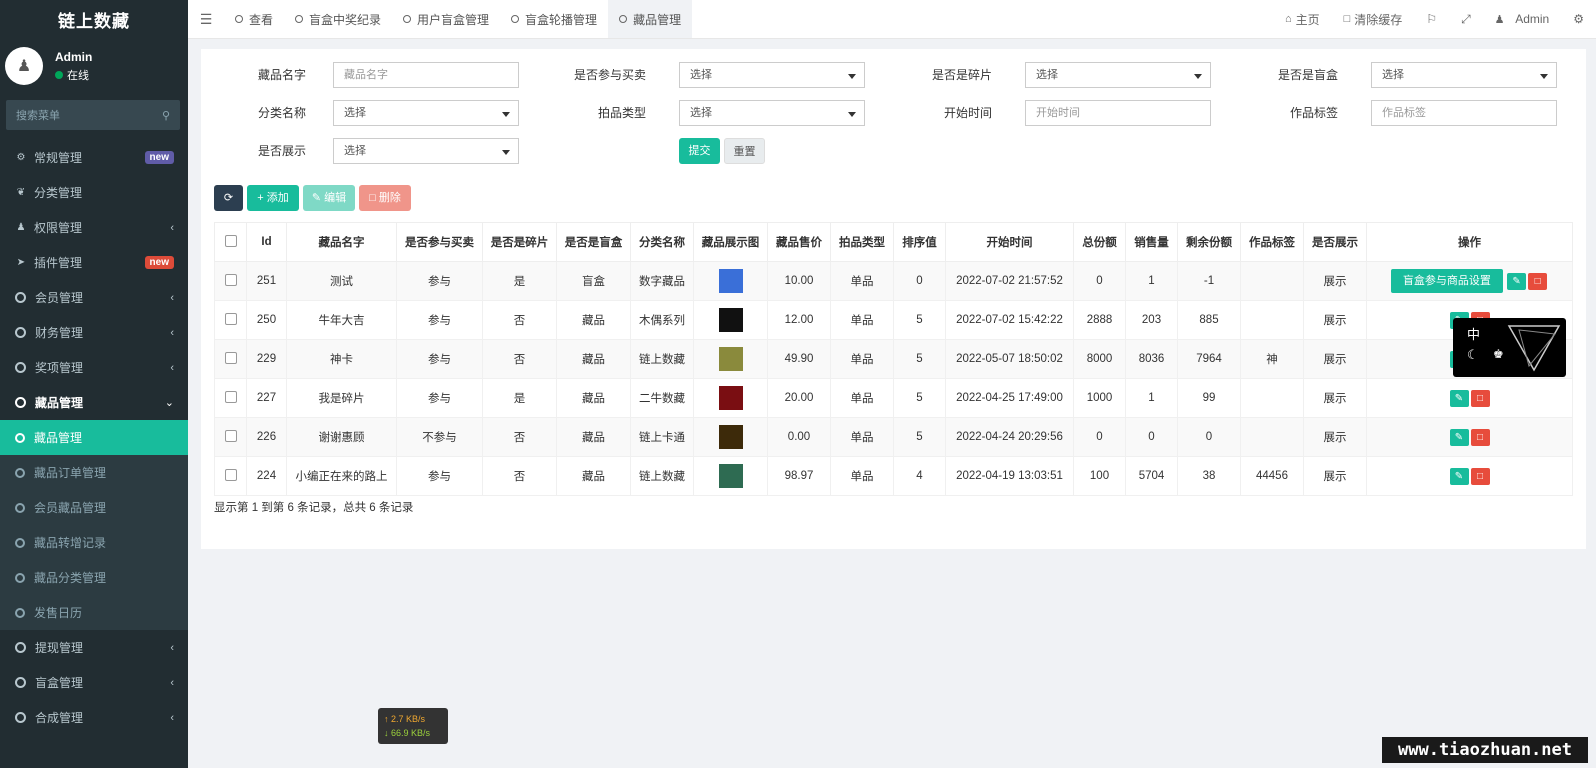  Describe the element at coordinates (439, 242) in the screenshot. I see `col-buy: 是否参与买卖` at that location.